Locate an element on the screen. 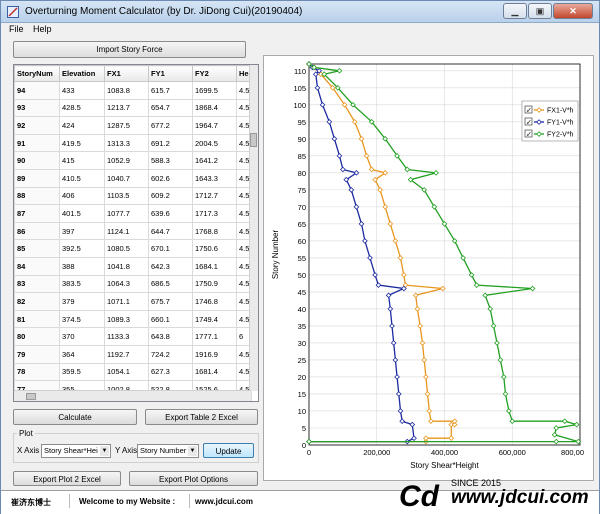 The width and height of the screenshot is (600, 514). table-row: 85 392.5 1080.5 670.1 1750.6 4.5 is located at coordinates (133, 248).